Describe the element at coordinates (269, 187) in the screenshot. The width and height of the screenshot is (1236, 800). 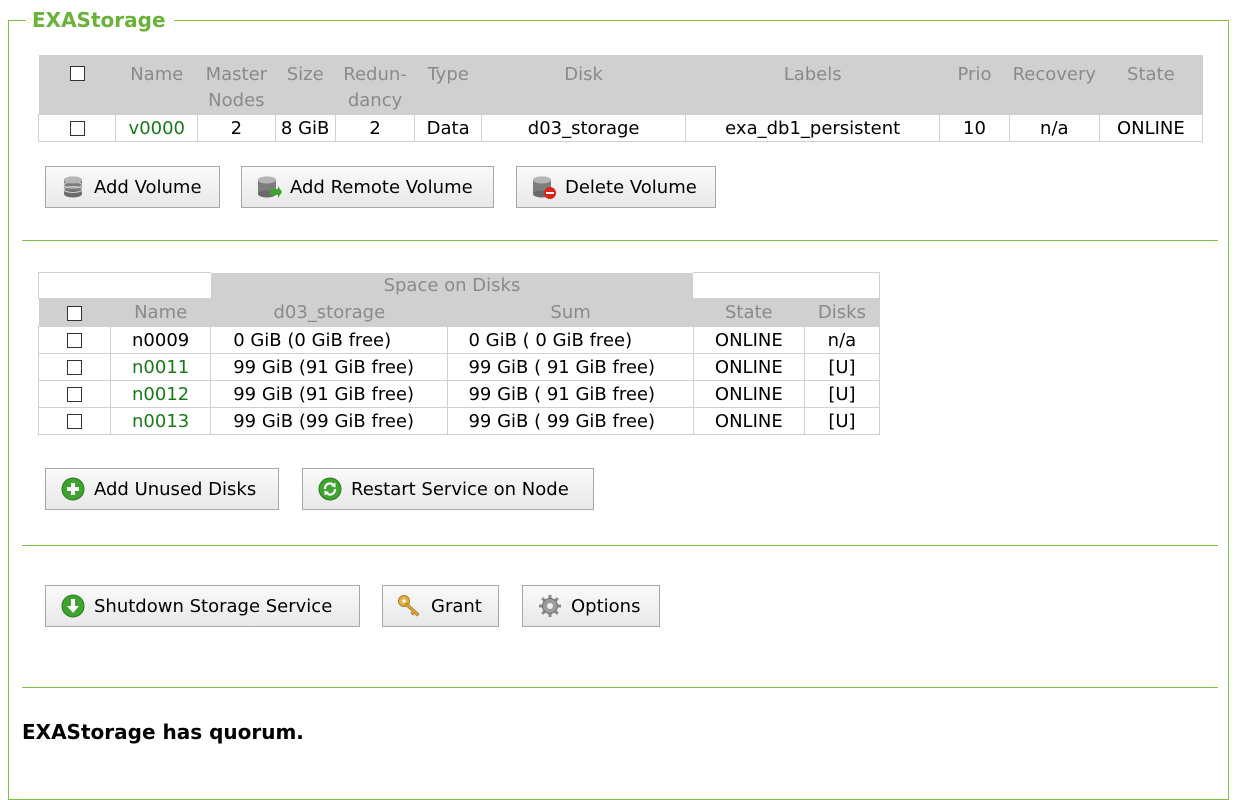
I see `database-remote-icon` at that location.